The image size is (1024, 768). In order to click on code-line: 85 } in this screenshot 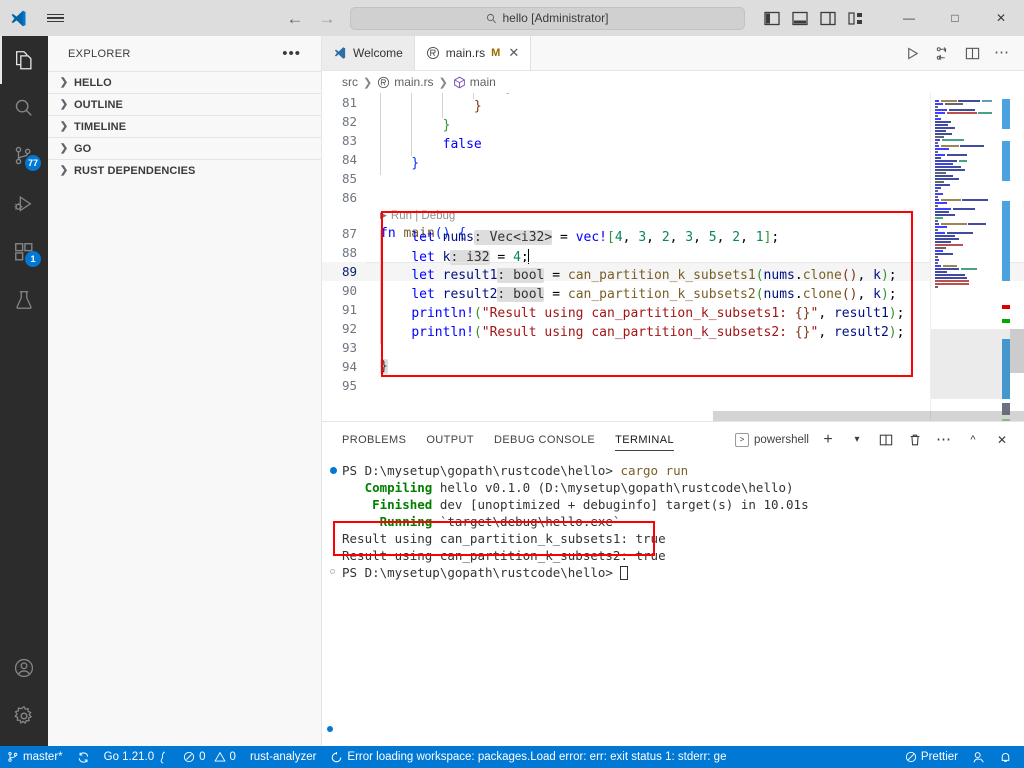, I will do `click(673, 172)`.